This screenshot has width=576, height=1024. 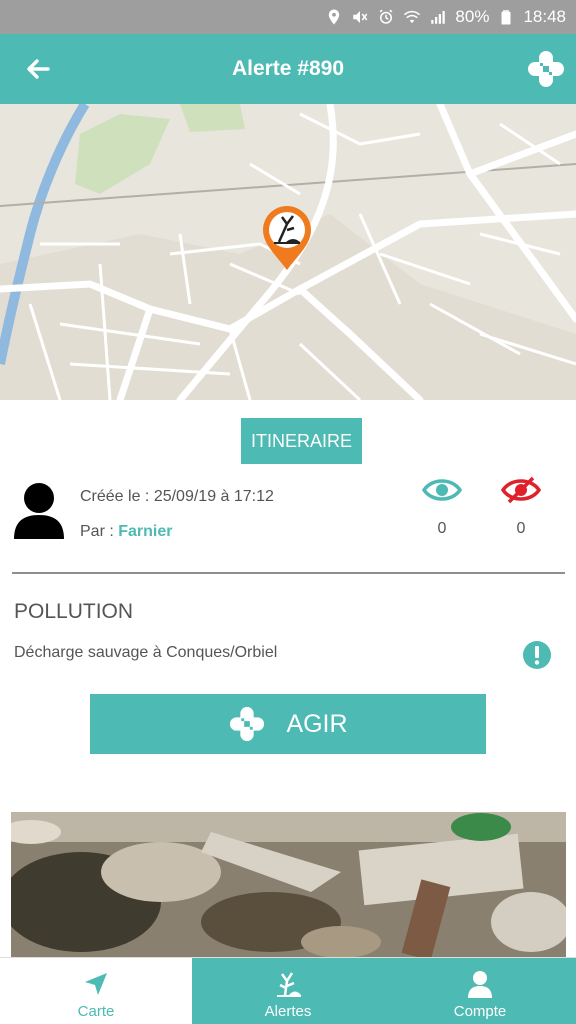 I want to click on page-title: Alerte #890, so click(x=288, y=68).